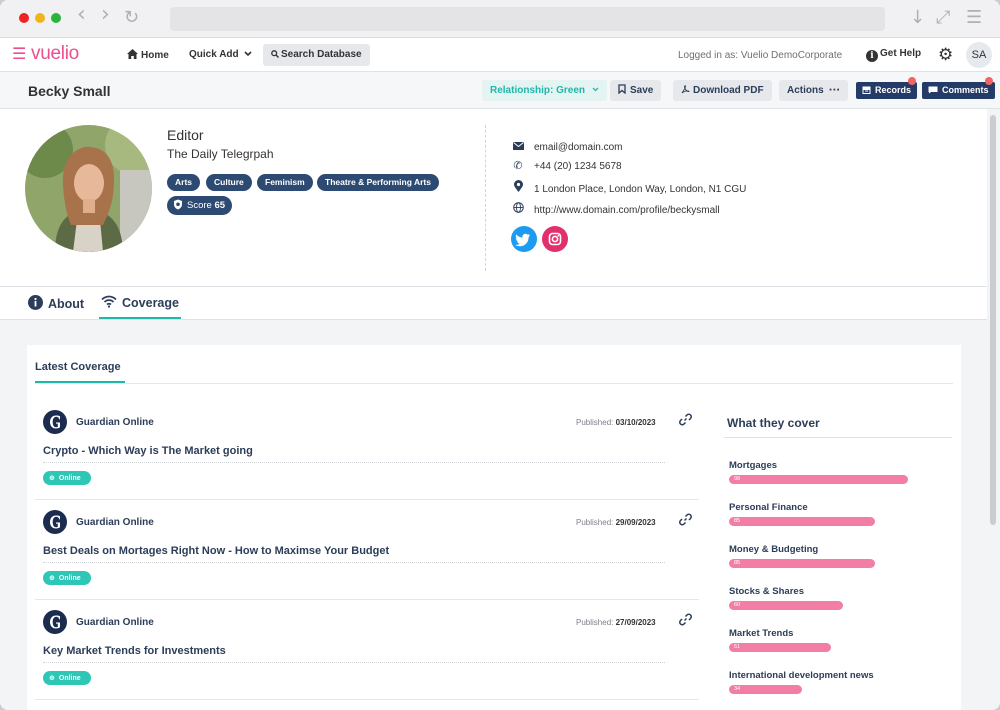 Image resolution: width=1000 pixels, height=710 pixels. I want to click on search-database-label: Search Database, so click(321, 54).